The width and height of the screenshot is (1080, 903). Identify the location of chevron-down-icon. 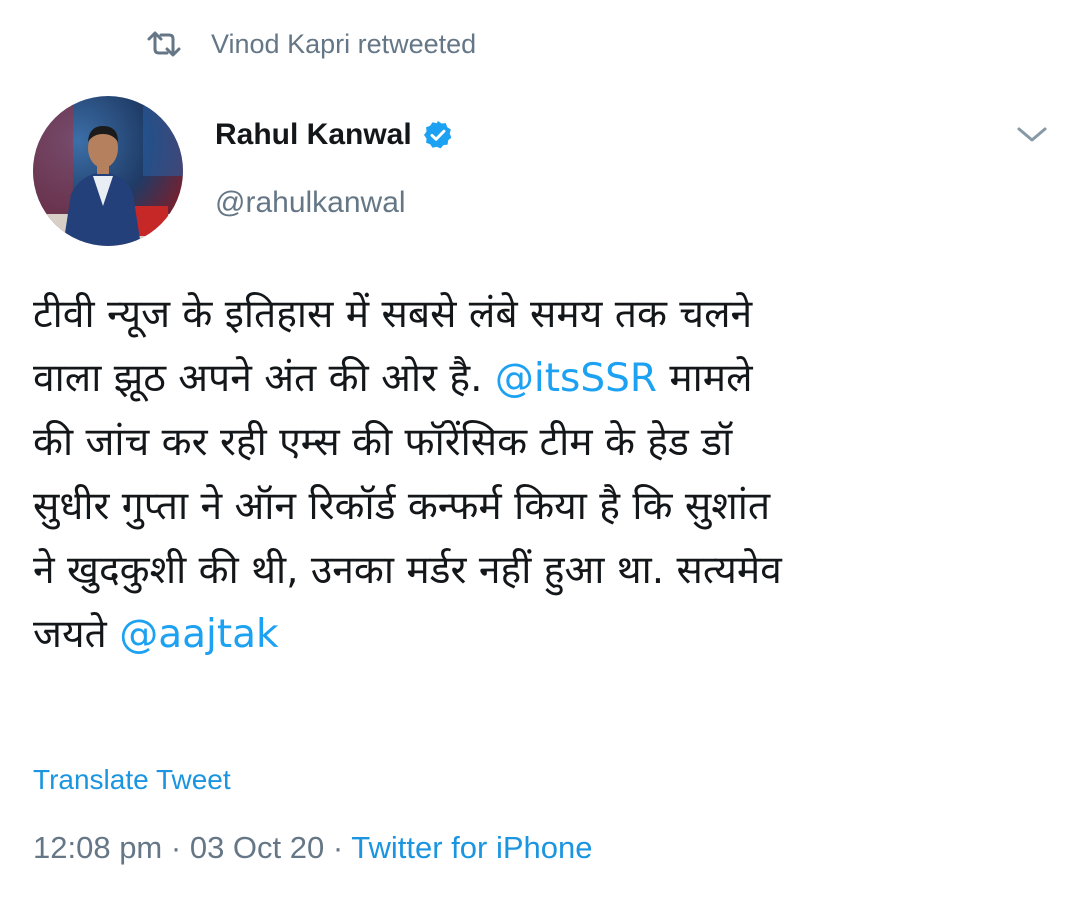
(1032, 137).